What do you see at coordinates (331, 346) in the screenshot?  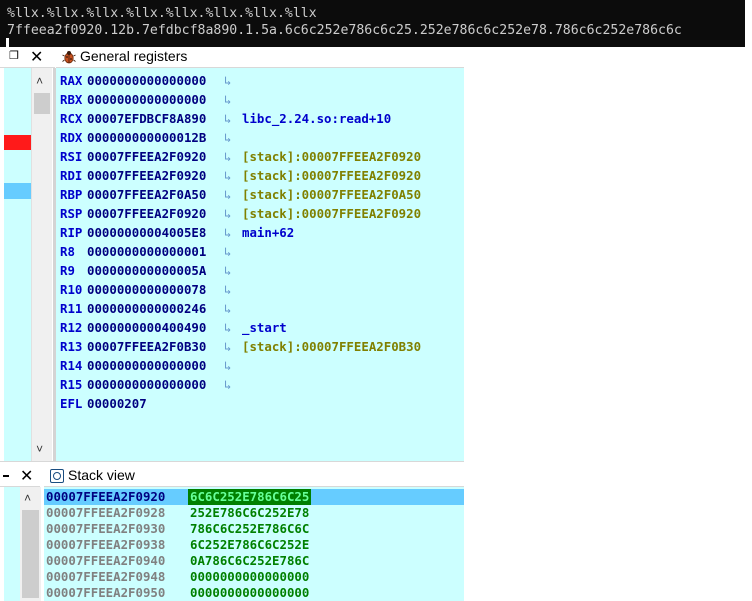 I see `register-symbol: [stack]:00007FFEEA2F0B30` at bounding box center [331, 346].